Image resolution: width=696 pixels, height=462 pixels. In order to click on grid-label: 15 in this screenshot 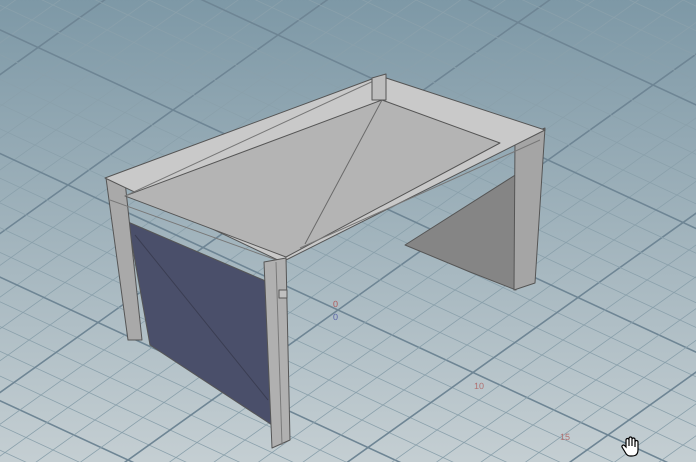, I will do `click(565, 437)`.